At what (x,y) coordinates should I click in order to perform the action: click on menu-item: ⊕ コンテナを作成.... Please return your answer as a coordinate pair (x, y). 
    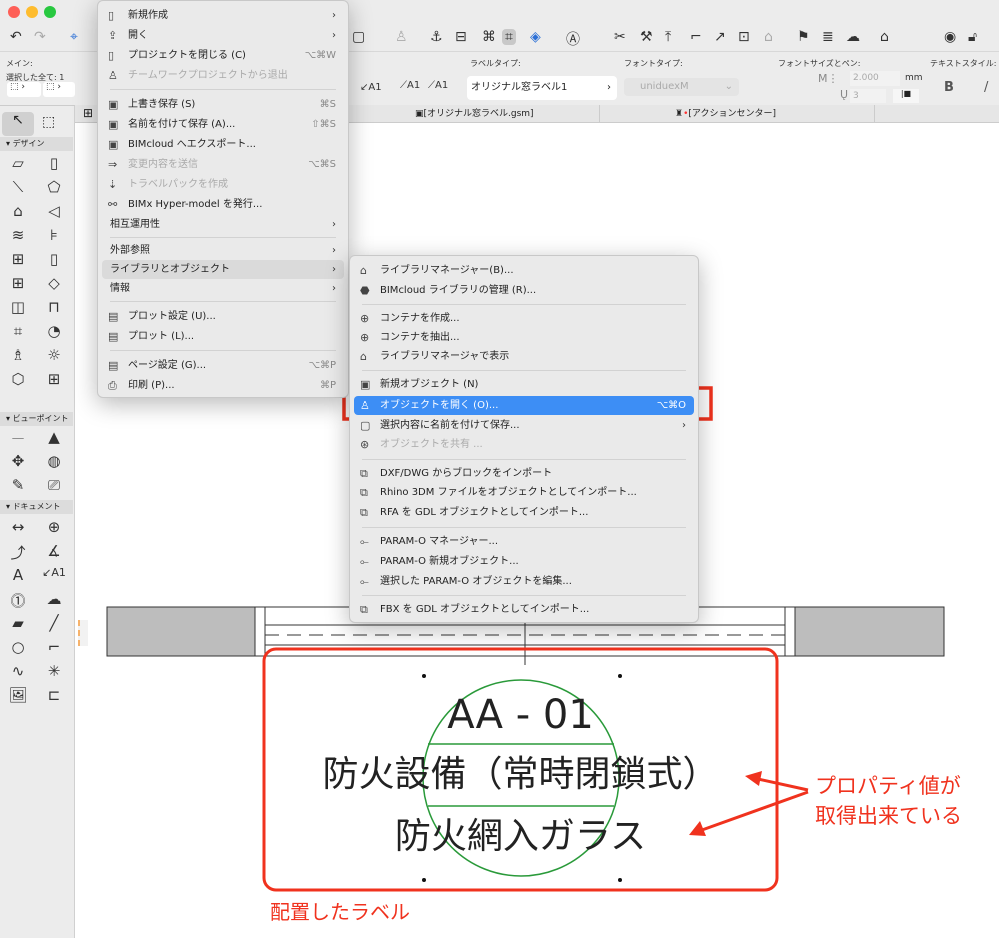
    Looking at the image, I should click on (524, 318).